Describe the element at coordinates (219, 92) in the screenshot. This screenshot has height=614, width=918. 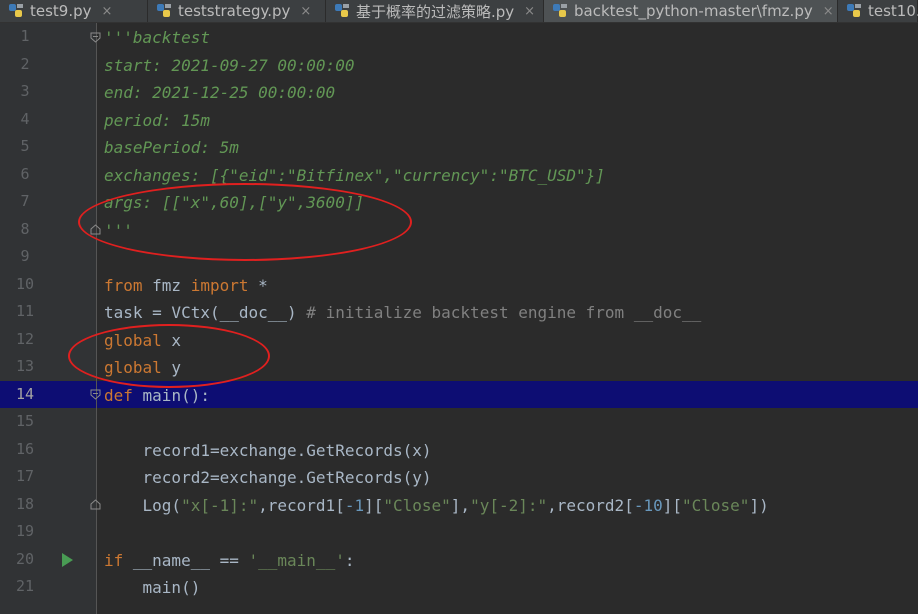
I see `code-line-3: end: 2021-12-25 00:00:00` at that location.